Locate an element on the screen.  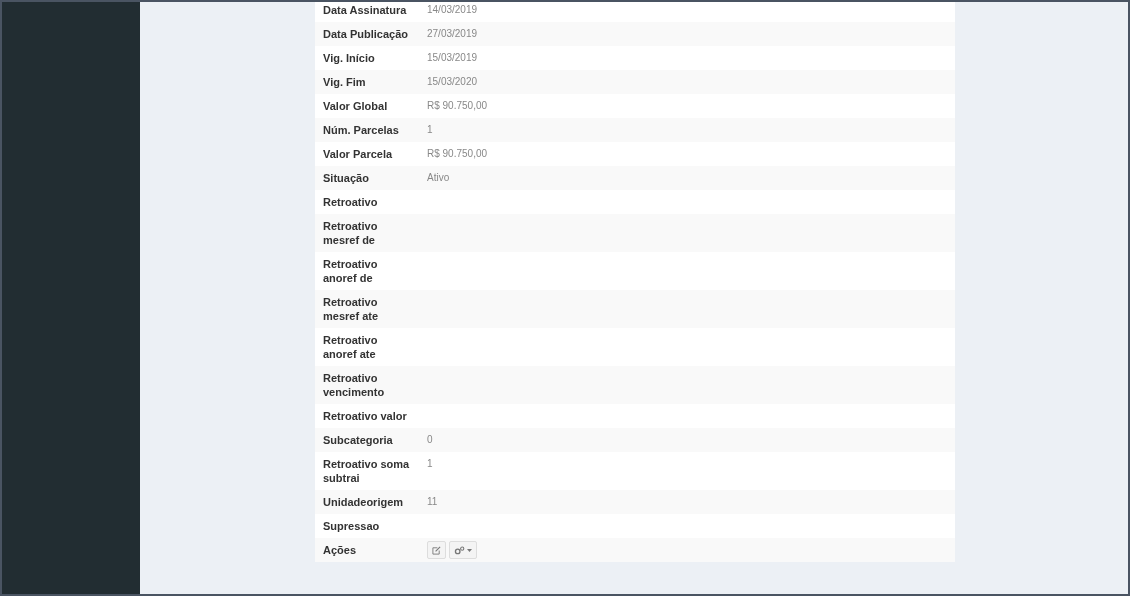
field-label: Núm. Parcelas is located at coordinates (361, 130).